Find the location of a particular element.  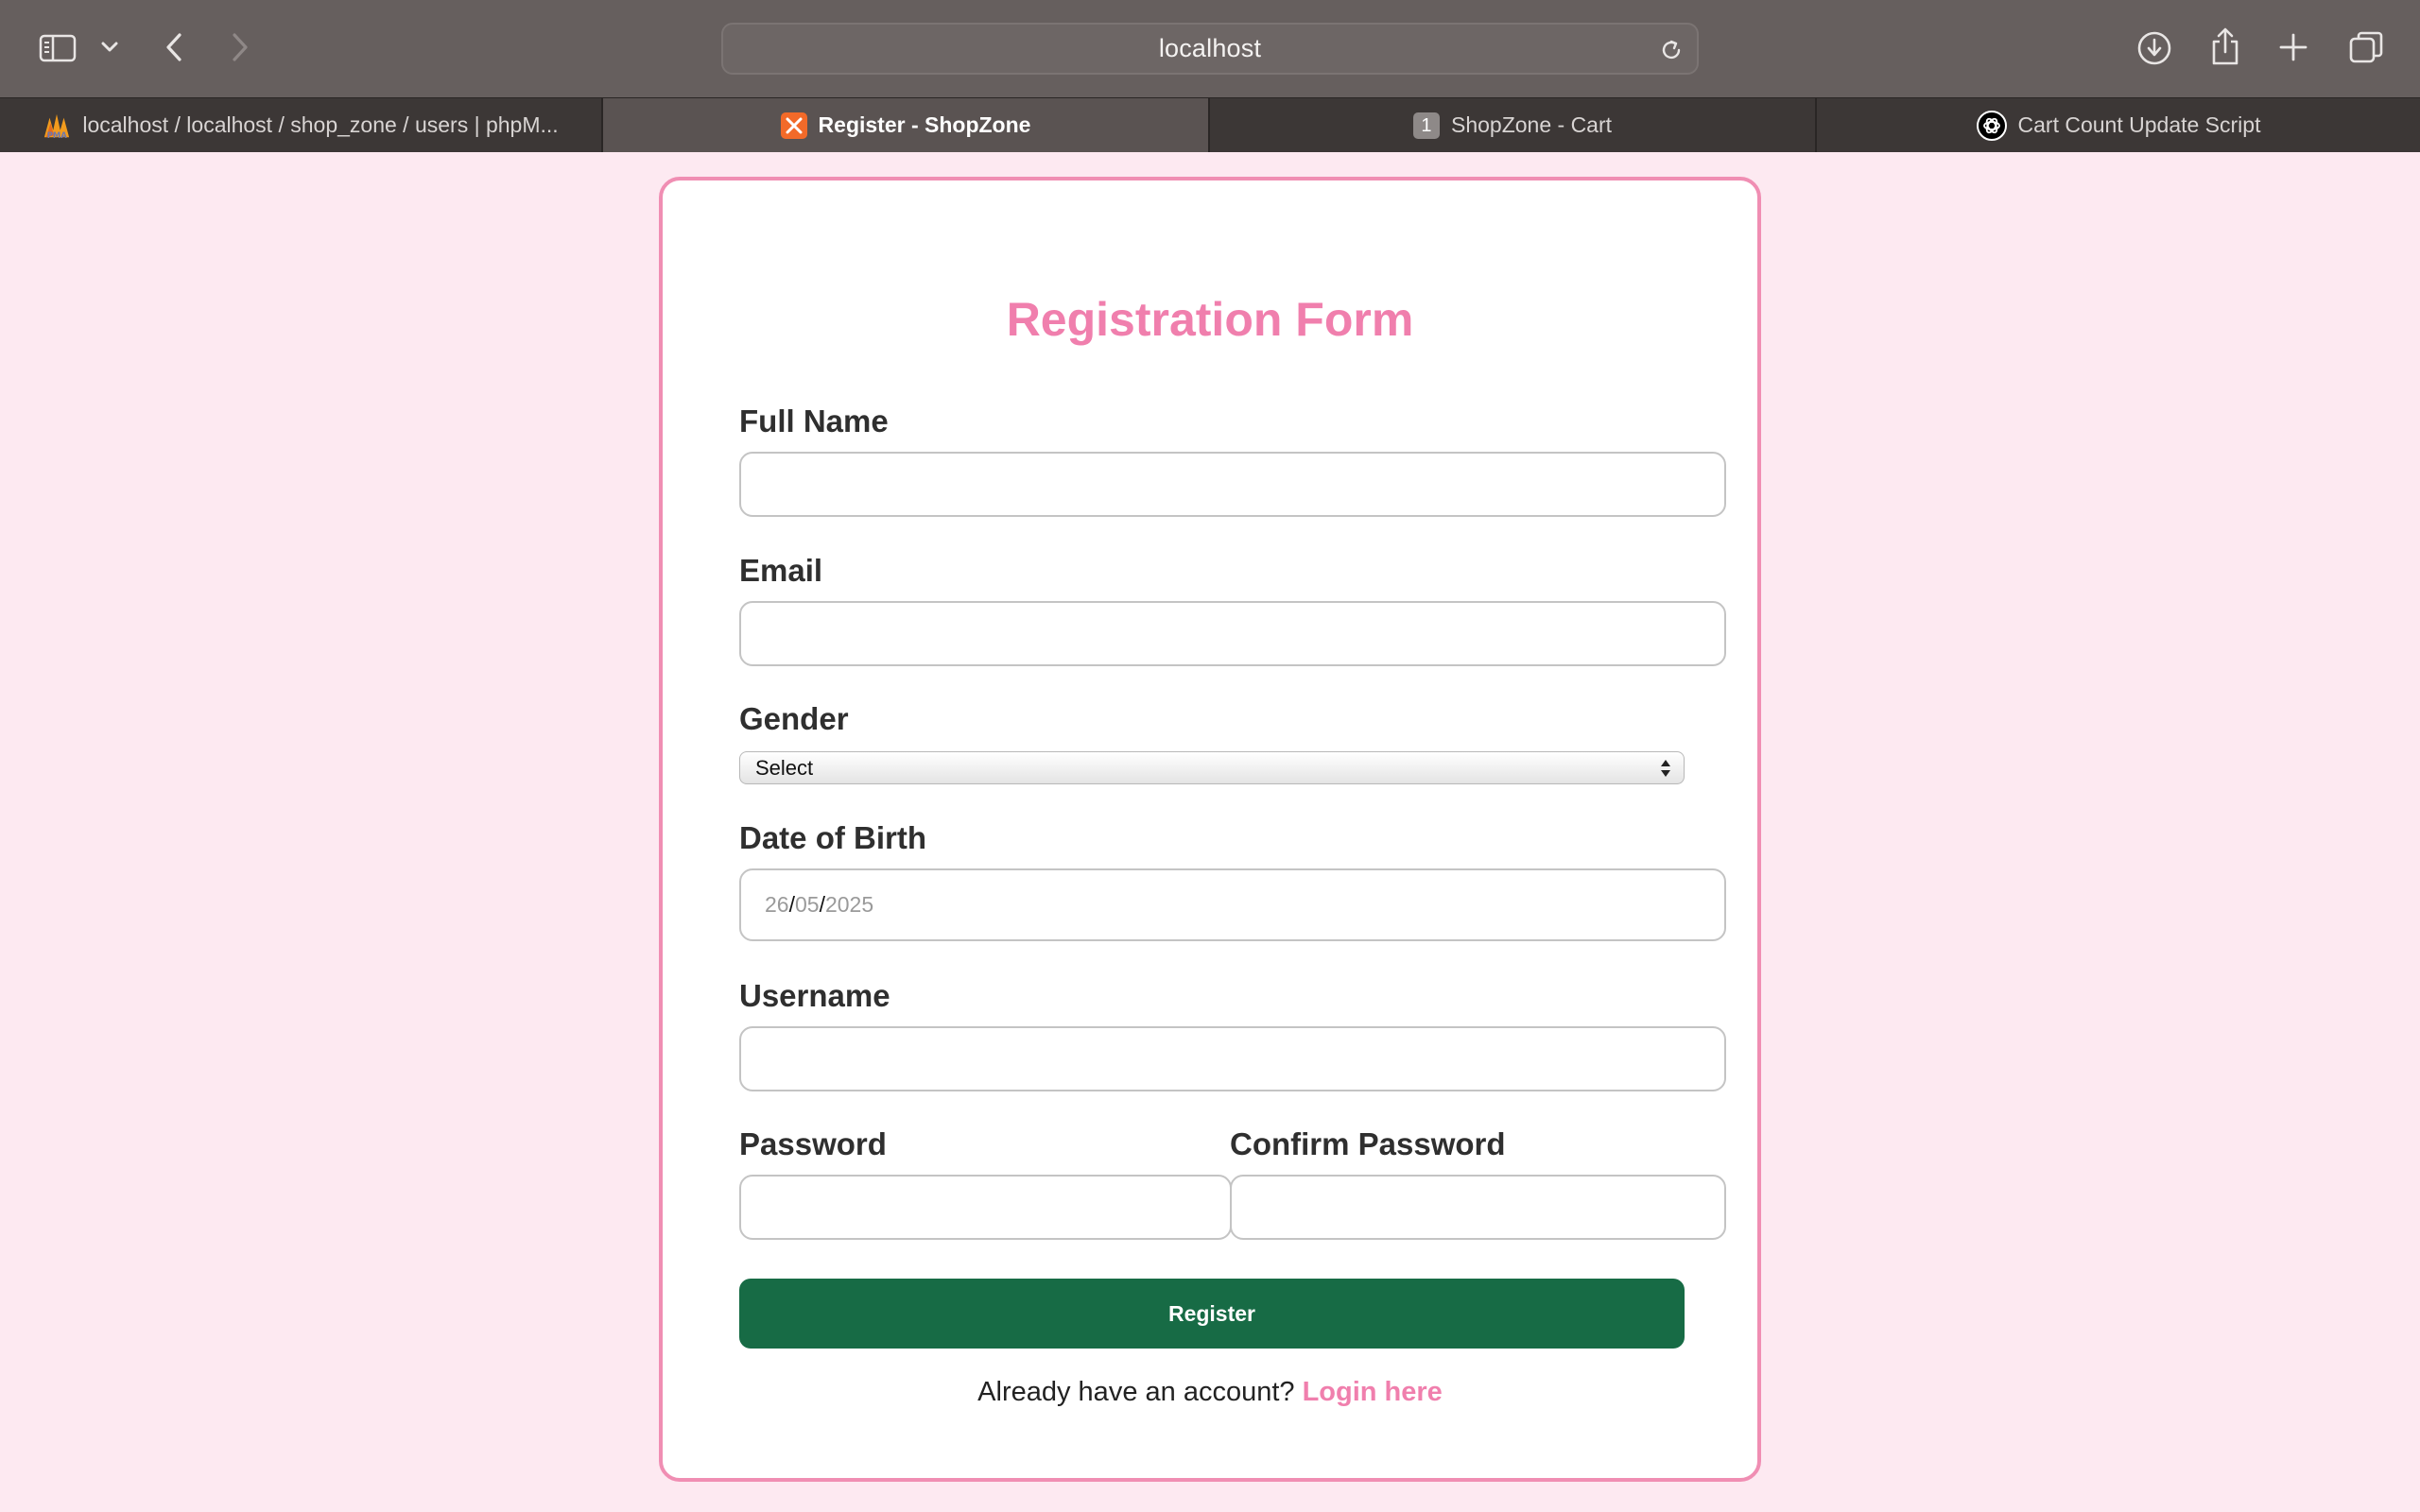

tab-register-shopzone: Register - ShopZone is located at coordinates (906, 125).